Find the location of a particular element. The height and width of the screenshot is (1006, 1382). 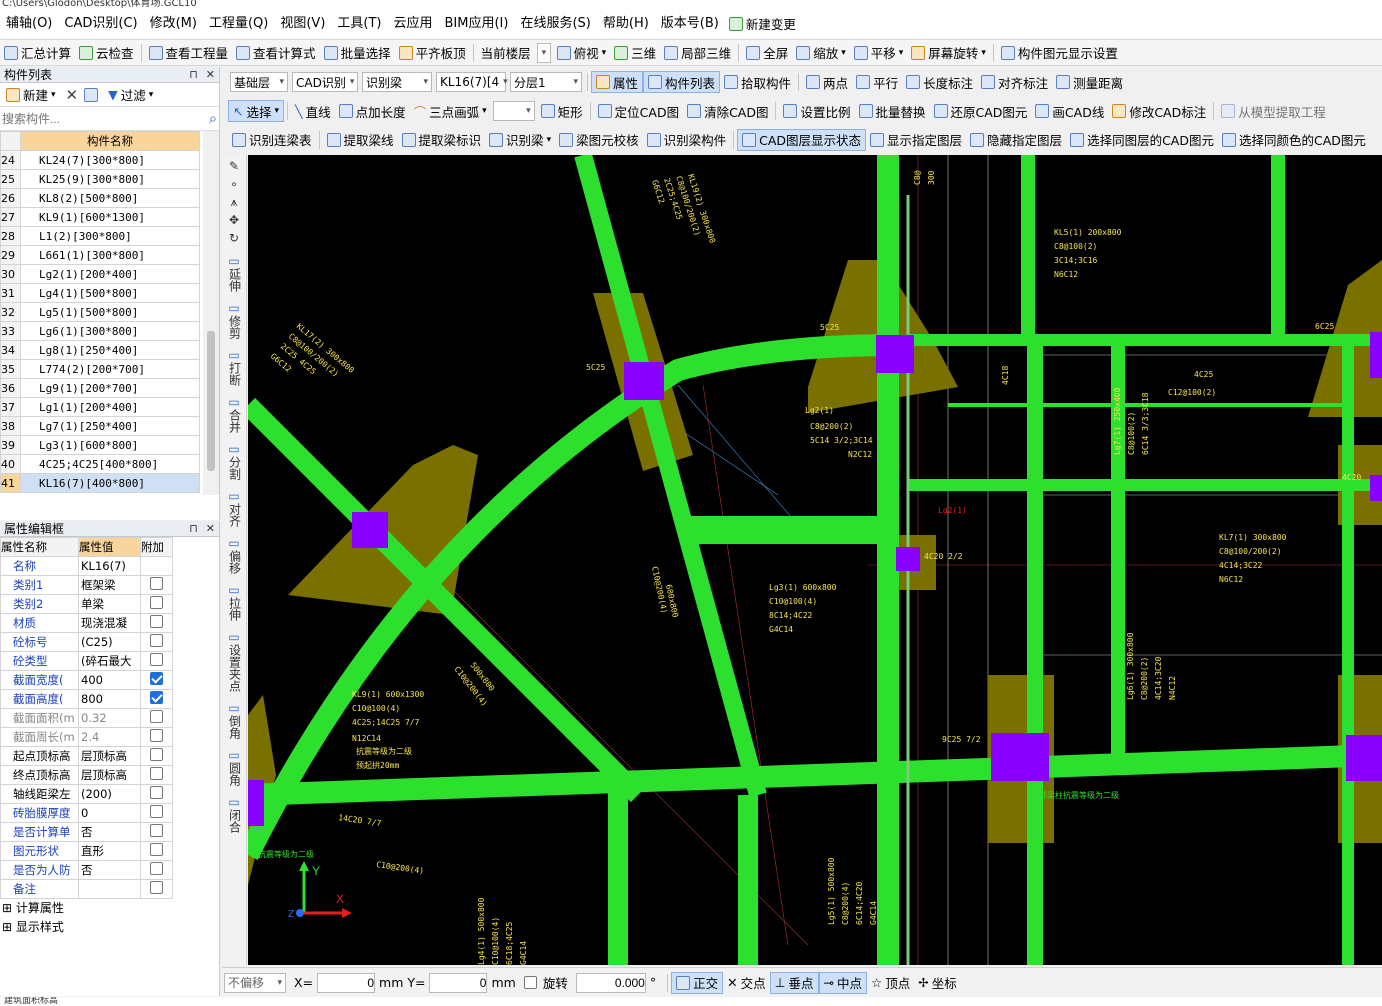

parallel-button: 平行 is located at coordinates (877, 82).